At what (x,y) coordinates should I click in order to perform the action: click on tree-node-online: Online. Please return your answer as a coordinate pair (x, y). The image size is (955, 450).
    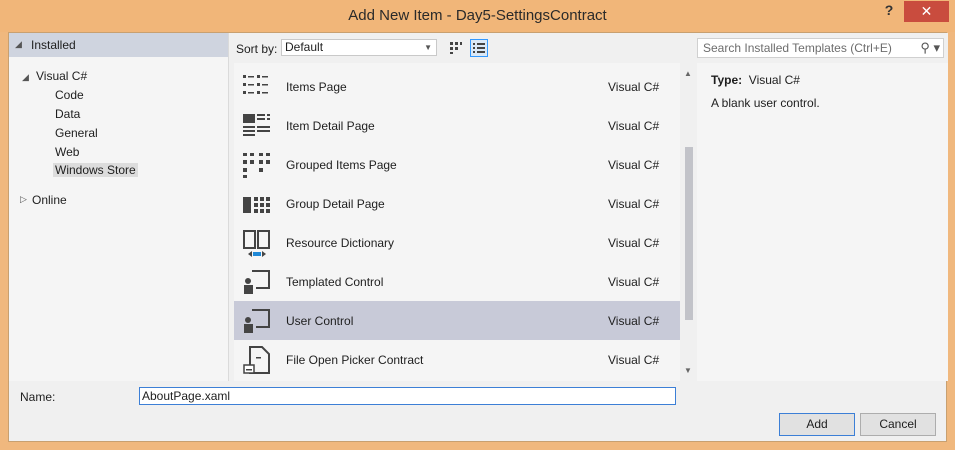
    Looking at the image, I should click on (49, 200).